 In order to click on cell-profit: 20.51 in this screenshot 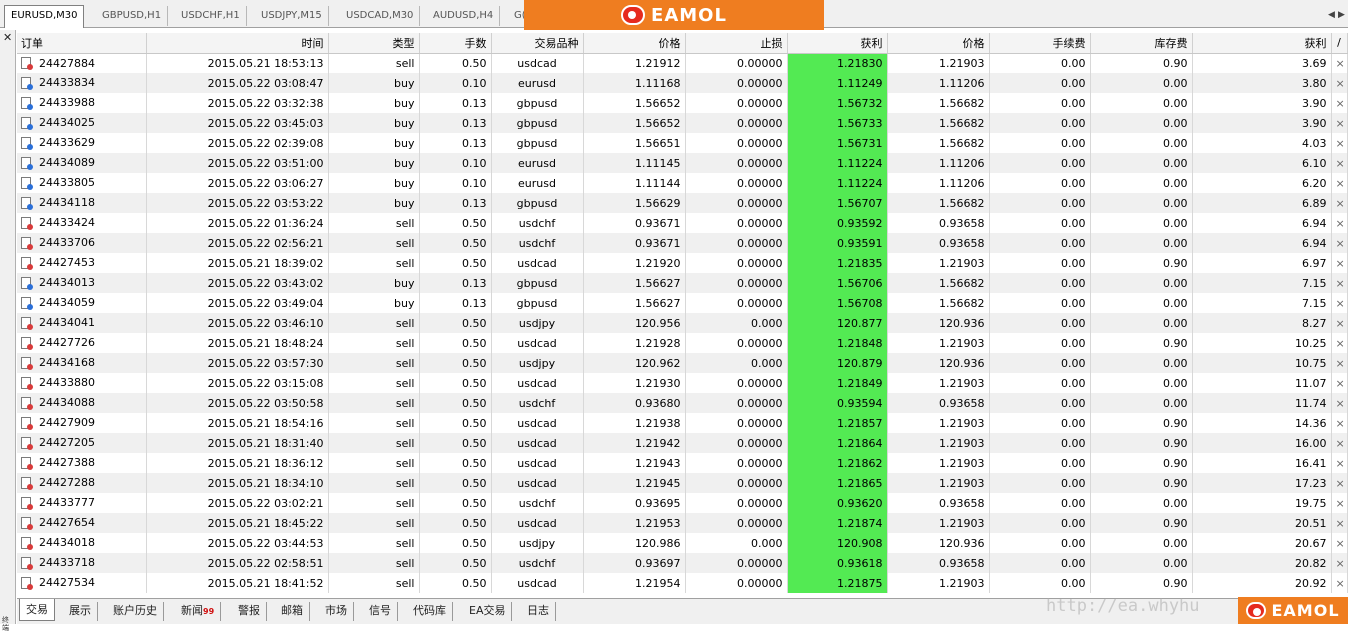, I will do `click(1262, 523)`.